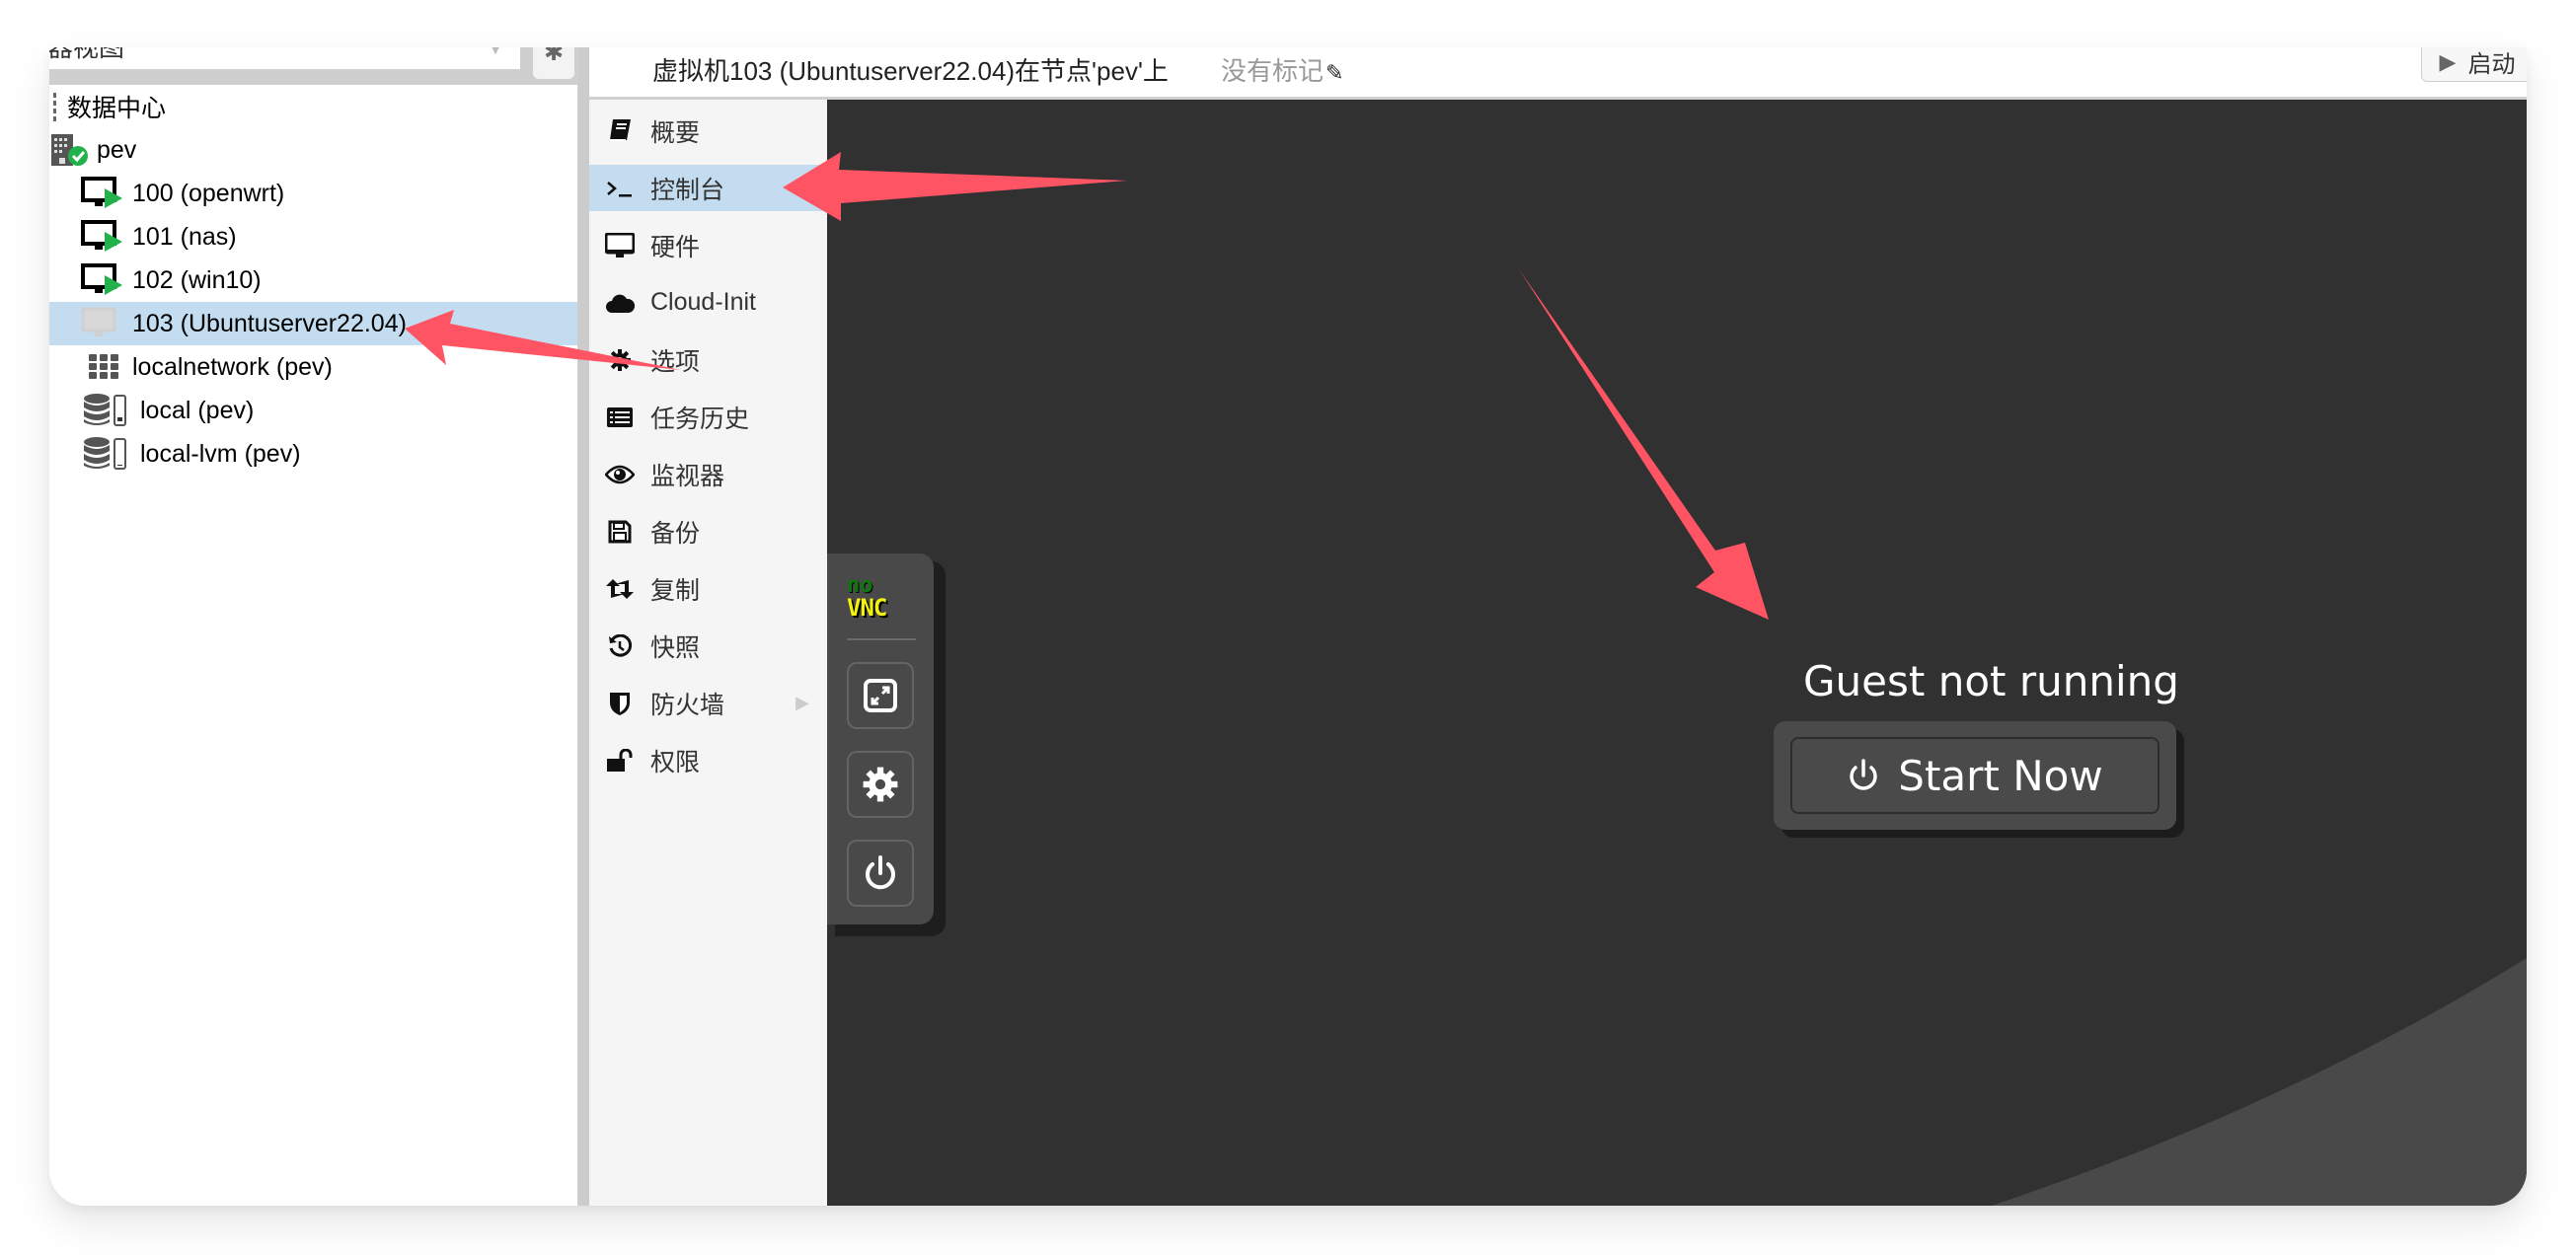 The height and width of the screenshot is (1255, 2576). I want to click on guest-status-text: Guest not running, so click(1991, 681).